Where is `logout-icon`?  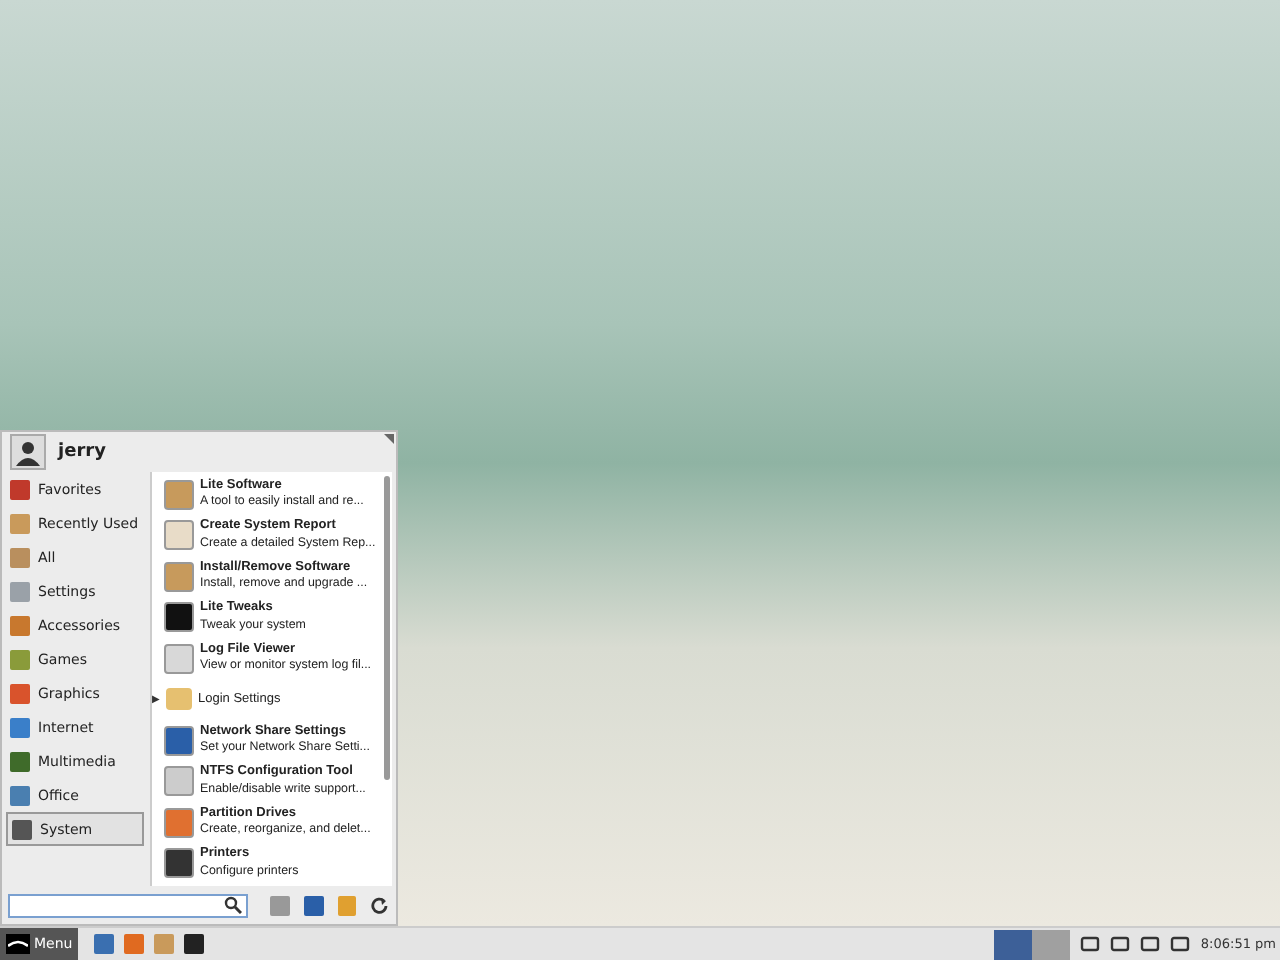 logout-icon is located at coordinates (380, 905).